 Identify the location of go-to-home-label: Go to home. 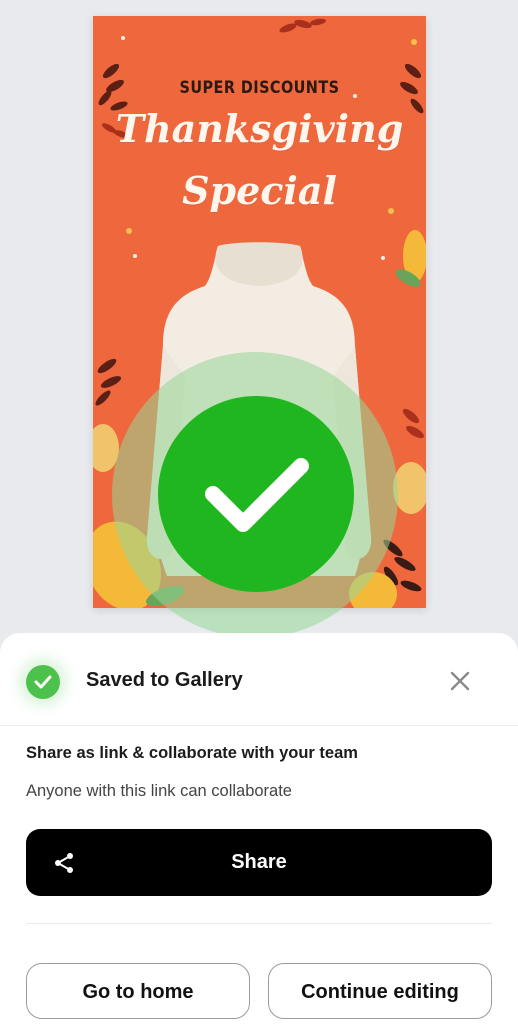
(138, 992).